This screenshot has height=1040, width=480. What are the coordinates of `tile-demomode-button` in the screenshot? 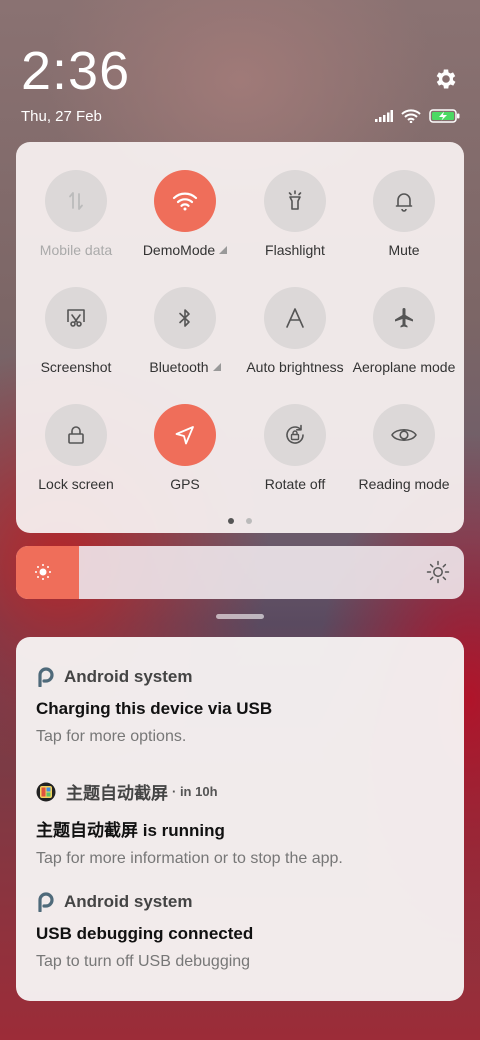 It's located at (185, 201).